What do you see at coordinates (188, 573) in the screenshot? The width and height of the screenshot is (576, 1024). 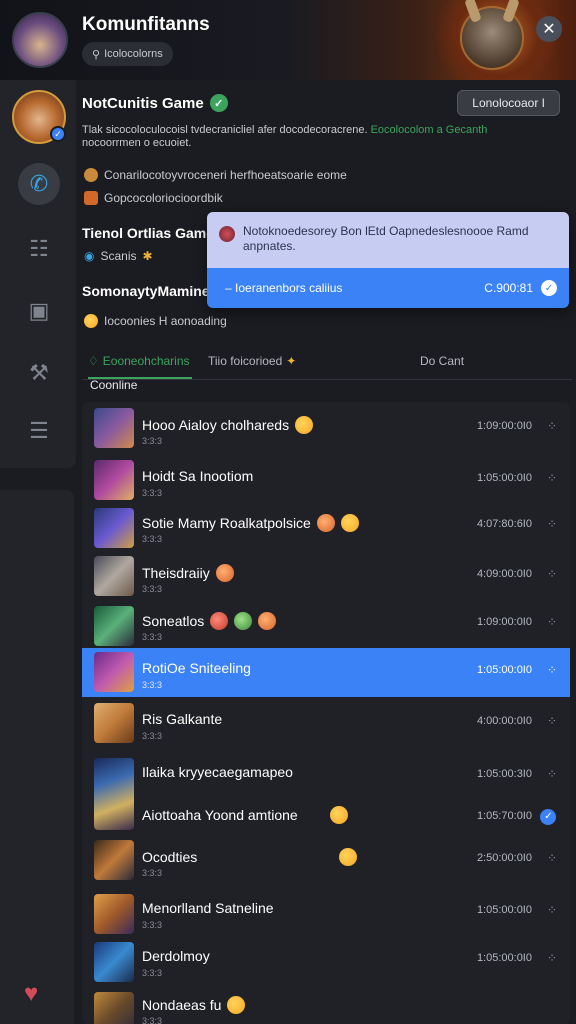 I see `row-title: Theisdraiiy` at bounding box center [188, 573].